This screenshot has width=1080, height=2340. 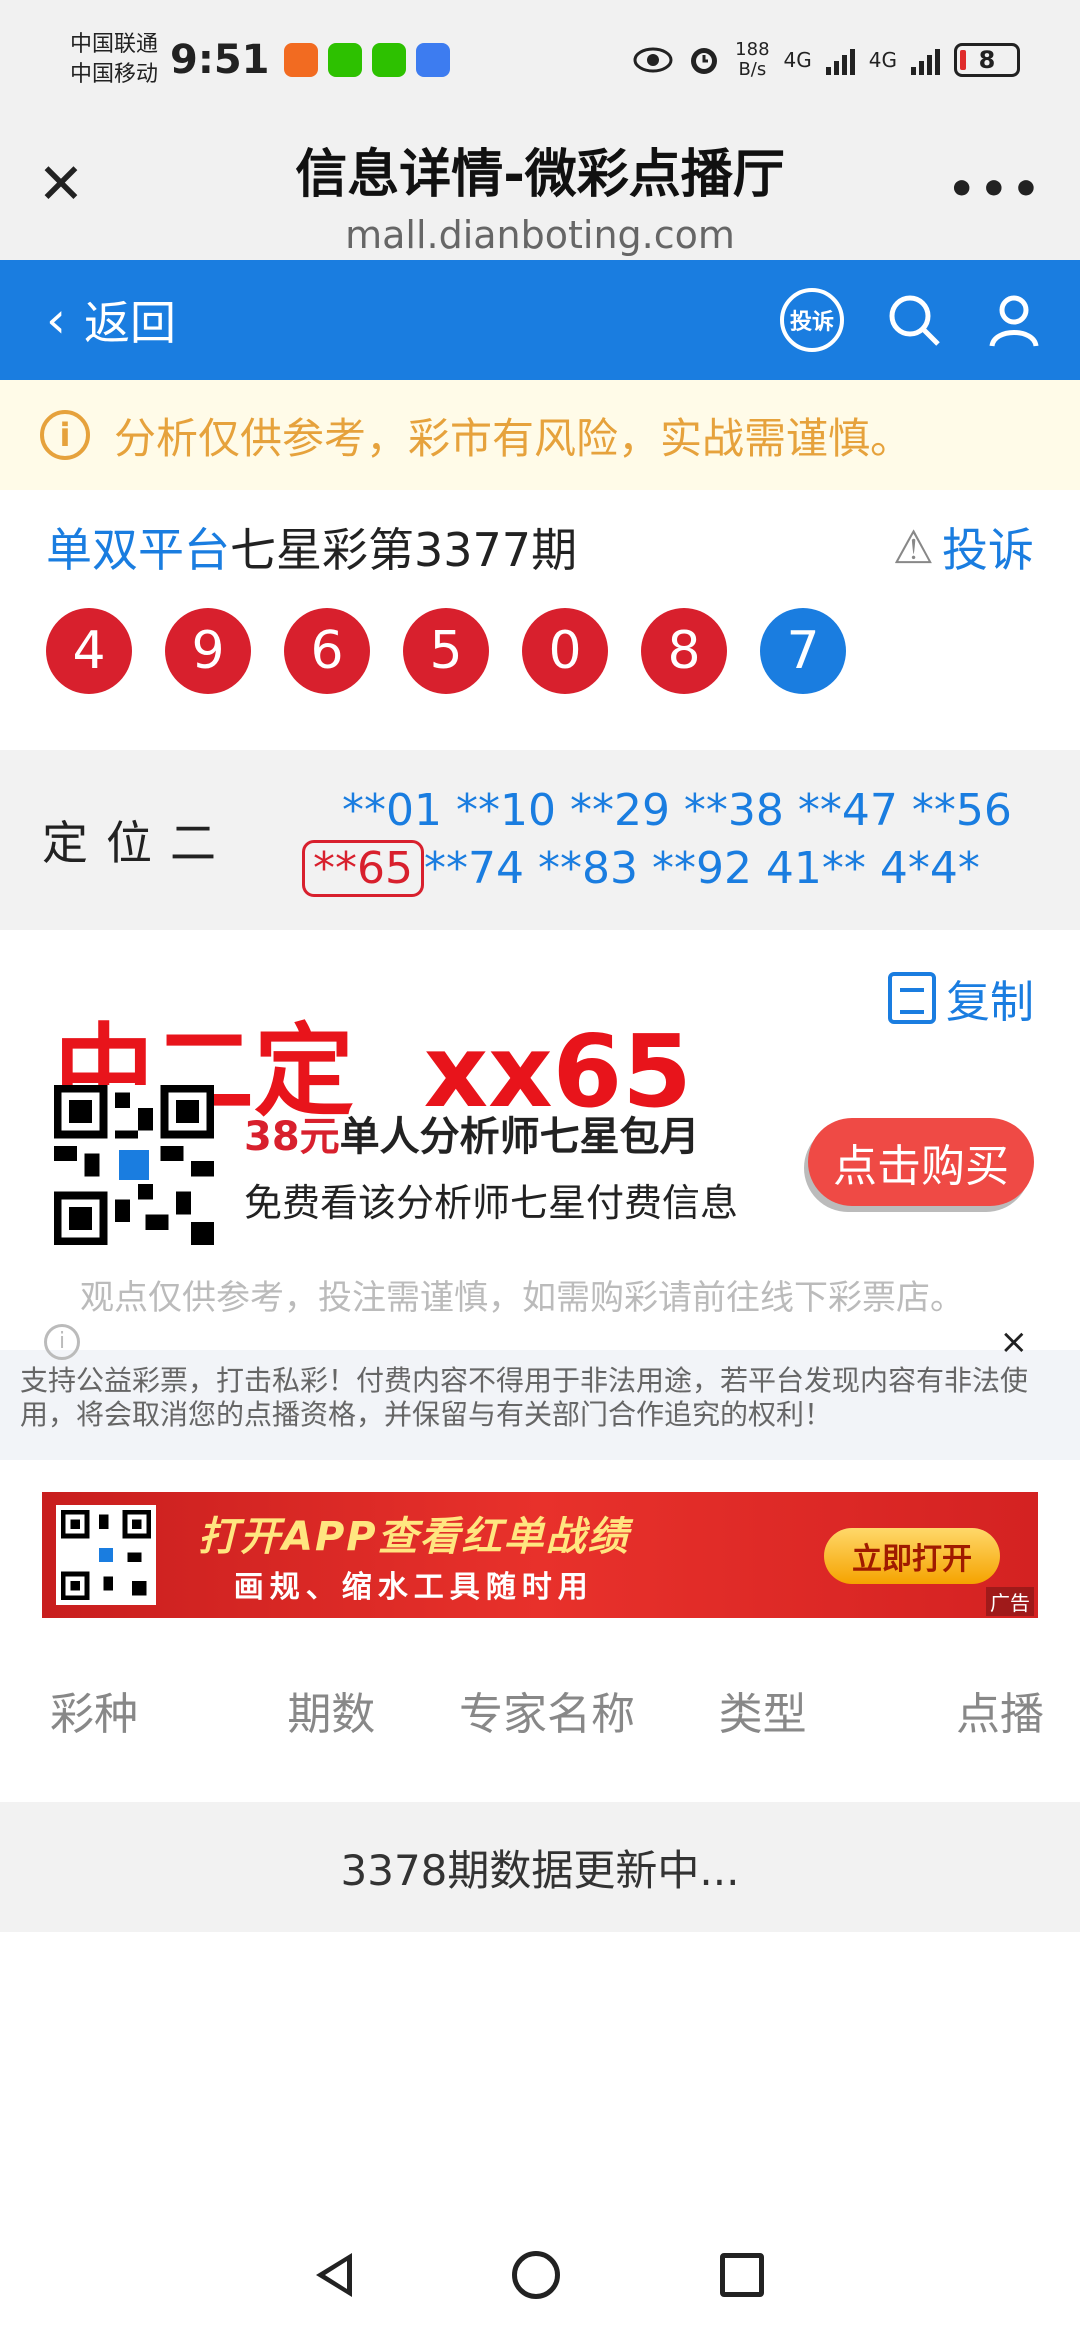 I want to click on back-button: ‹ 返回, so click(x=111, y=320).